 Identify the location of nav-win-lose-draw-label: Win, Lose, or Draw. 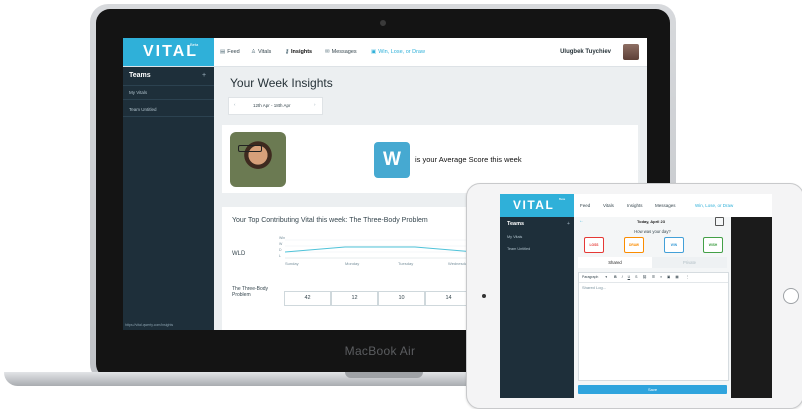
(401, 52).